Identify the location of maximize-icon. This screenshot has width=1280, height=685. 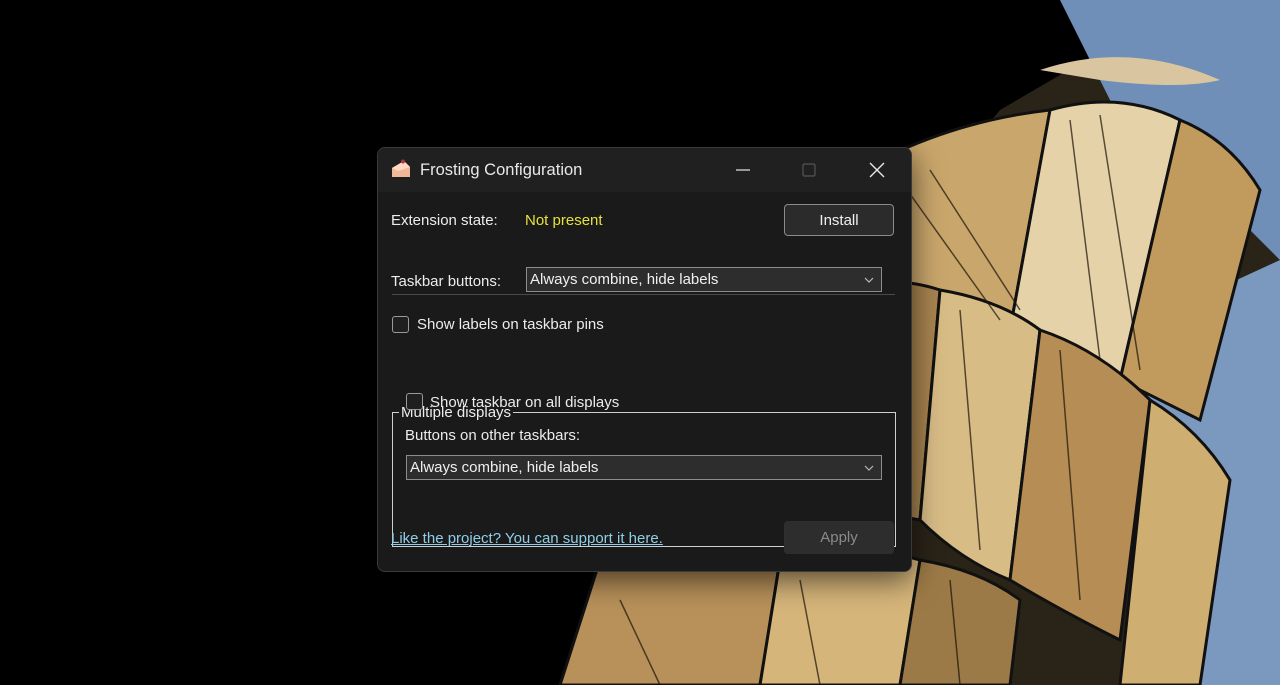
(809, 170).